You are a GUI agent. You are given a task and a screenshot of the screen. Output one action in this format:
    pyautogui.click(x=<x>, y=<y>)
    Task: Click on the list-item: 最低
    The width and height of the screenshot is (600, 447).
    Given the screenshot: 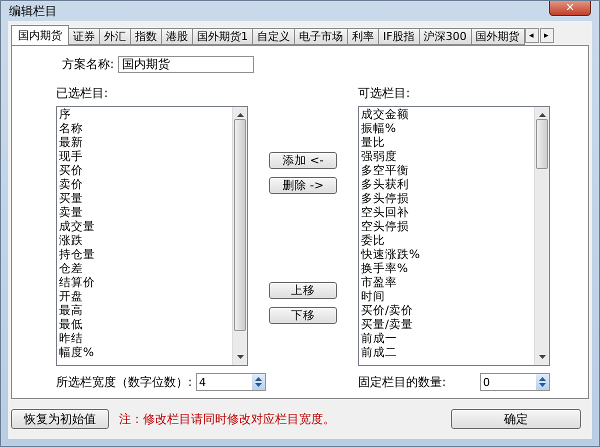 What is the action you would take?
    pyautogui.click(x=145, y=324)
    